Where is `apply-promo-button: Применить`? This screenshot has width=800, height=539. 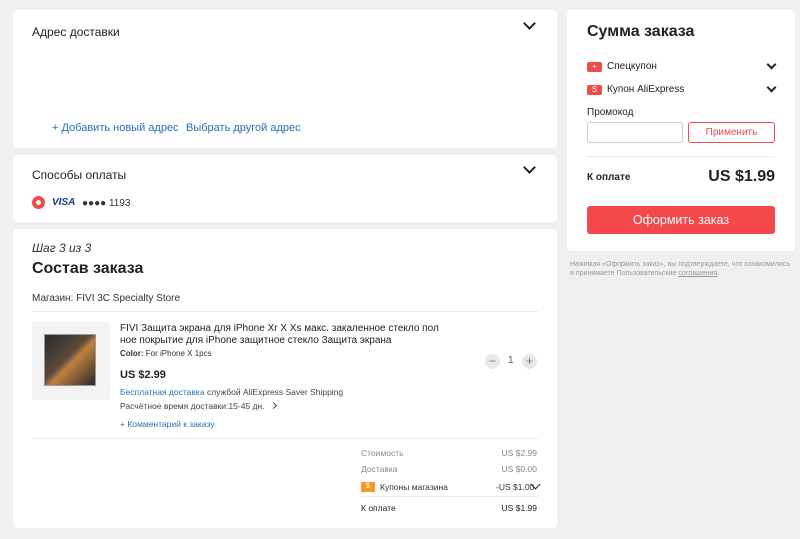 apply-promo-button: Применить is located at coordinates (731, 132).